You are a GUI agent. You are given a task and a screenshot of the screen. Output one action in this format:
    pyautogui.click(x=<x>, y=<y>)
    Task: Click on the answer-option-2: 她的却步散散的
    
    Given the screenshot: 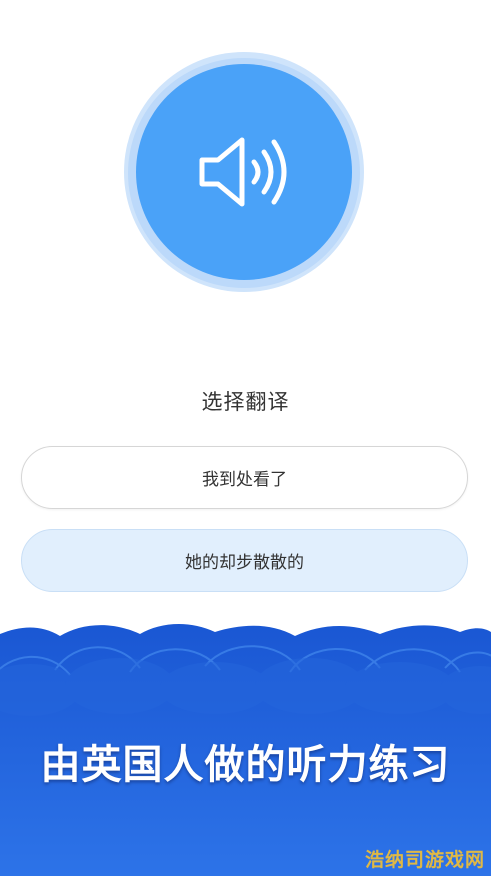 What is the action you would take?
    pyautogui.click(x=244, y=560)
    